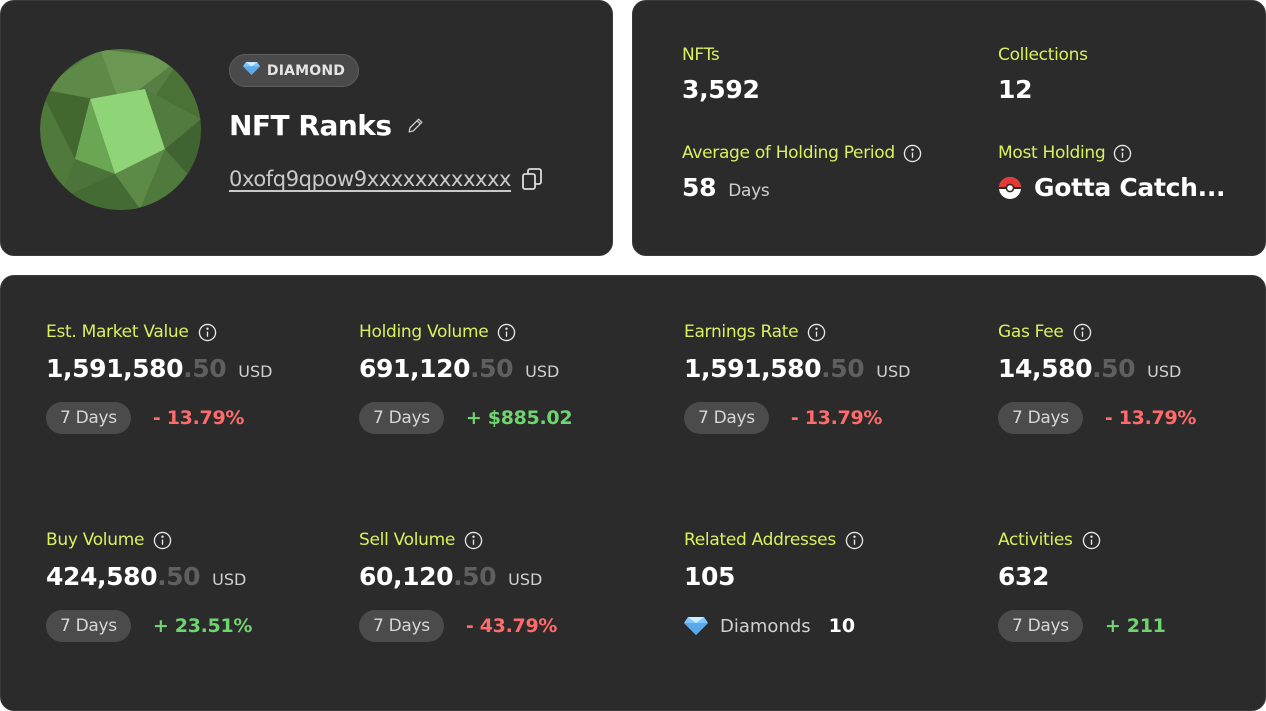 The width and height of the screenshot is (1266, 711). Describe the element at coordinates (701, 55) in the screenshot. I see `nfts-label: NFTs` at that location.